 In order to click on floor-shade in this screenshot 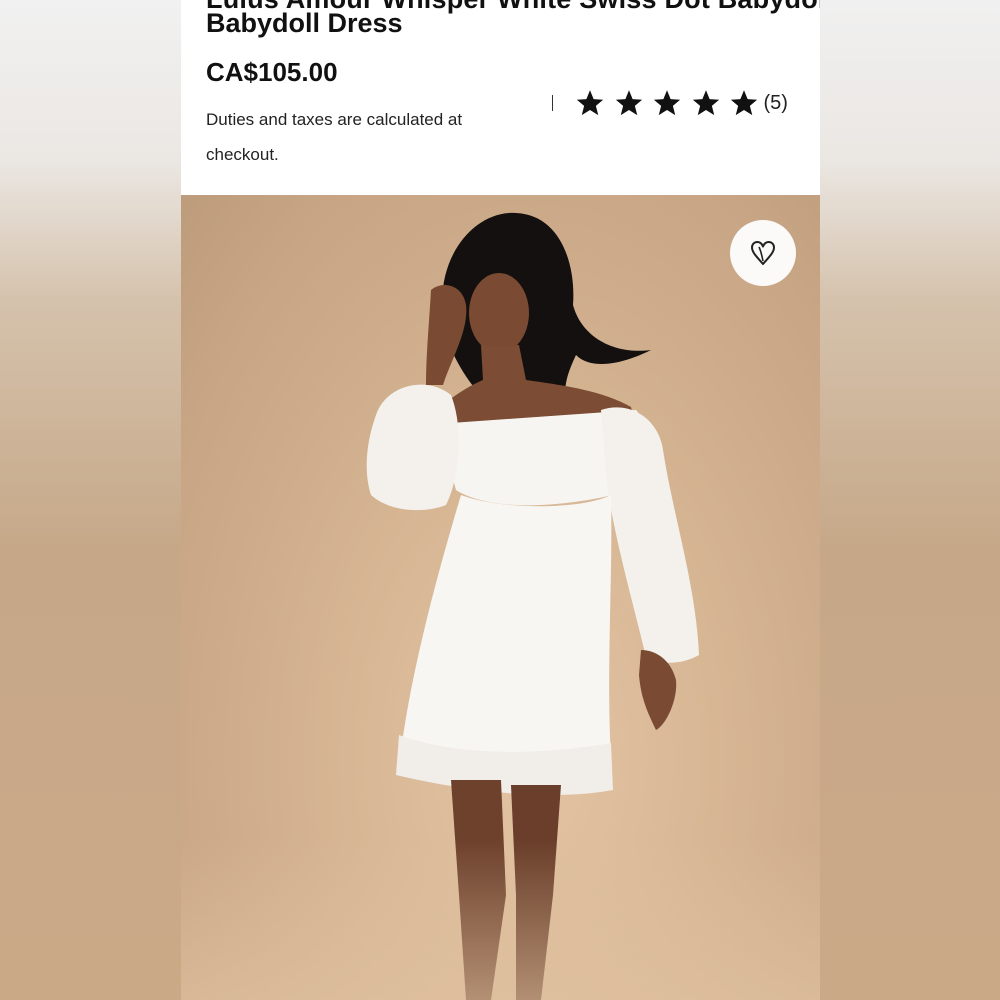, I will do `click(500, 920)`.